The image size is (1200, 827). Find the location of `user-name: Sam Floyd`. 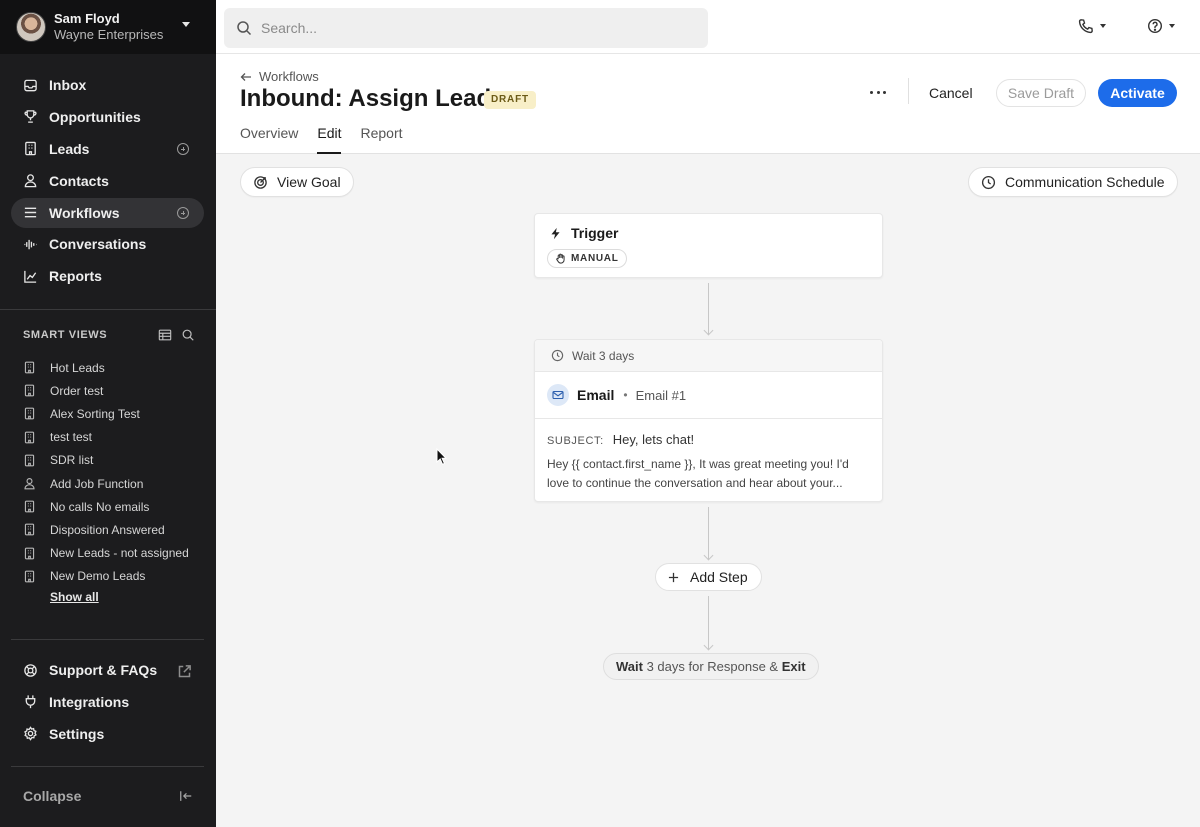

user-name: Sam Floyd is located at coordinates (87, 18).